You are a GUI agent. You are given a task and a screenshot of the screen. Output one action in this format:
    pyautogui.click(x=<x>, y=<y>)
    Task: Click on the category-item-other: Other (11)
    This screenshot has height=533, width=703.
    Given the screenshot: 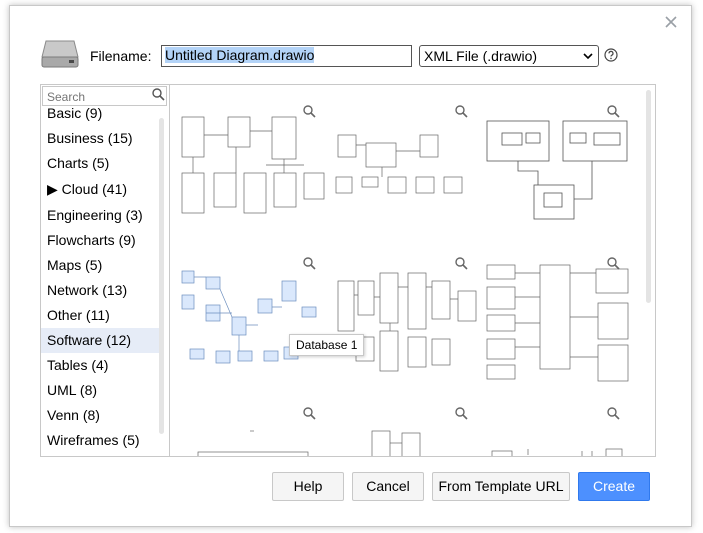 What is the action you would take?
    pyautogui.click(x=100, y=315)
    